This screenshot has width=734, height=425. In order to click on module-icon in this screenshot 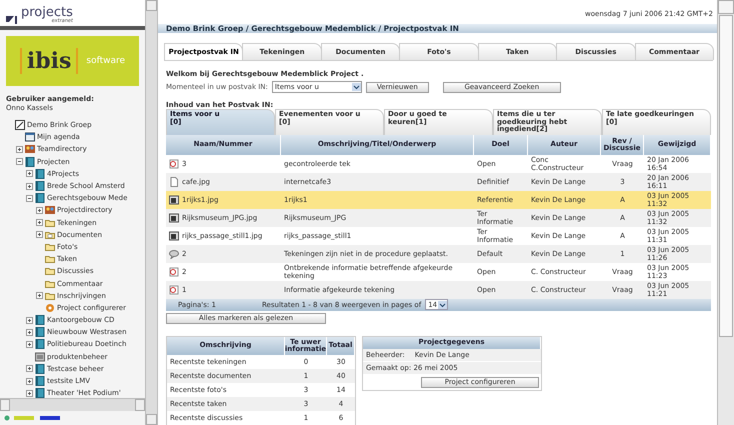, I will do `click(40, 357)`.